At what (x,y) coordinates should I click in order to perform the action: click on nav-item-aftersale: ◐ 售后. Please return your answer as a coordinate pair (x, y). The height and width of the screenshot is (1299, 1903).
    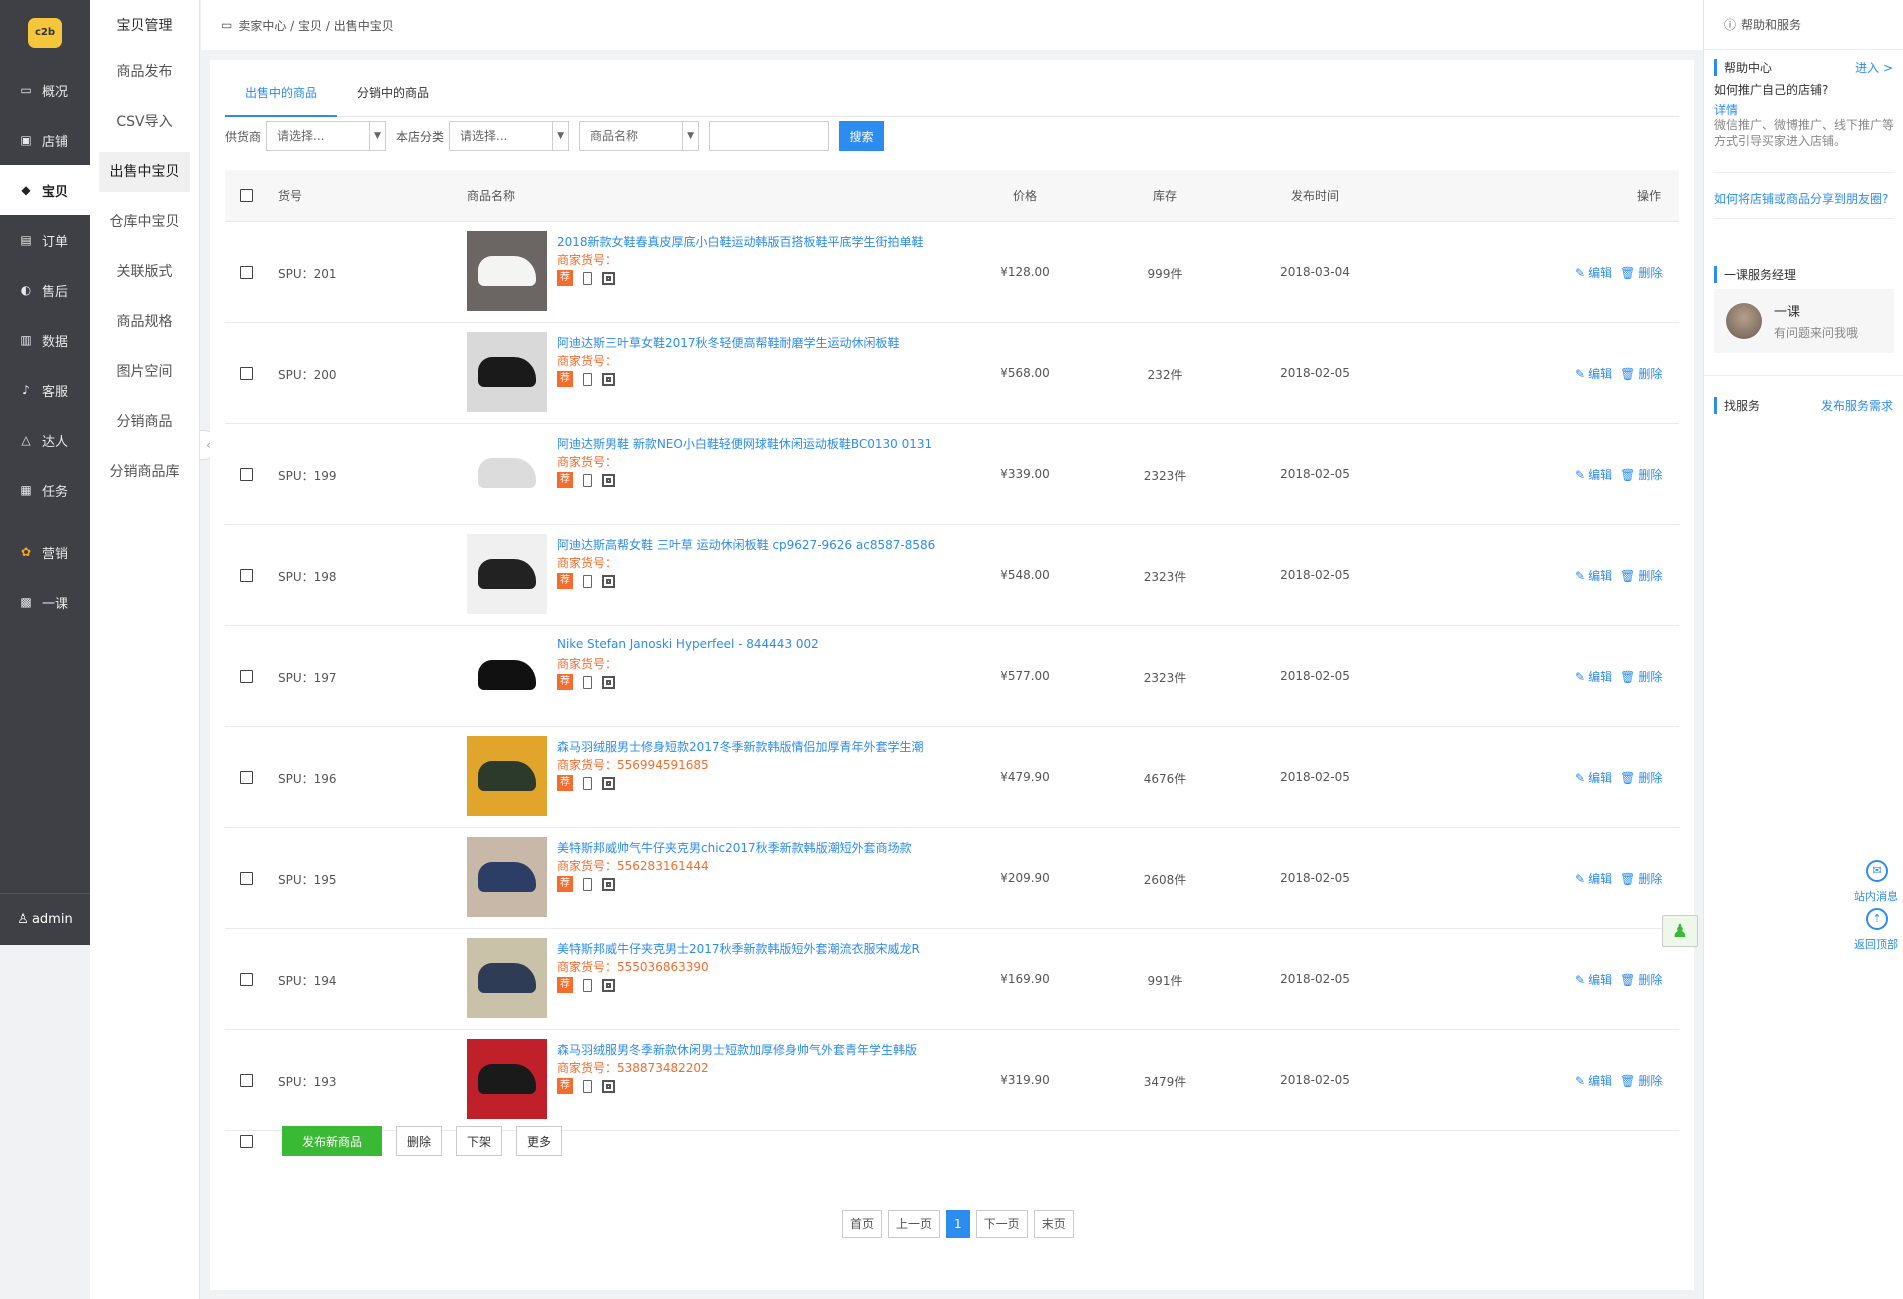
    Looking at the image, I should click on (45, 290).